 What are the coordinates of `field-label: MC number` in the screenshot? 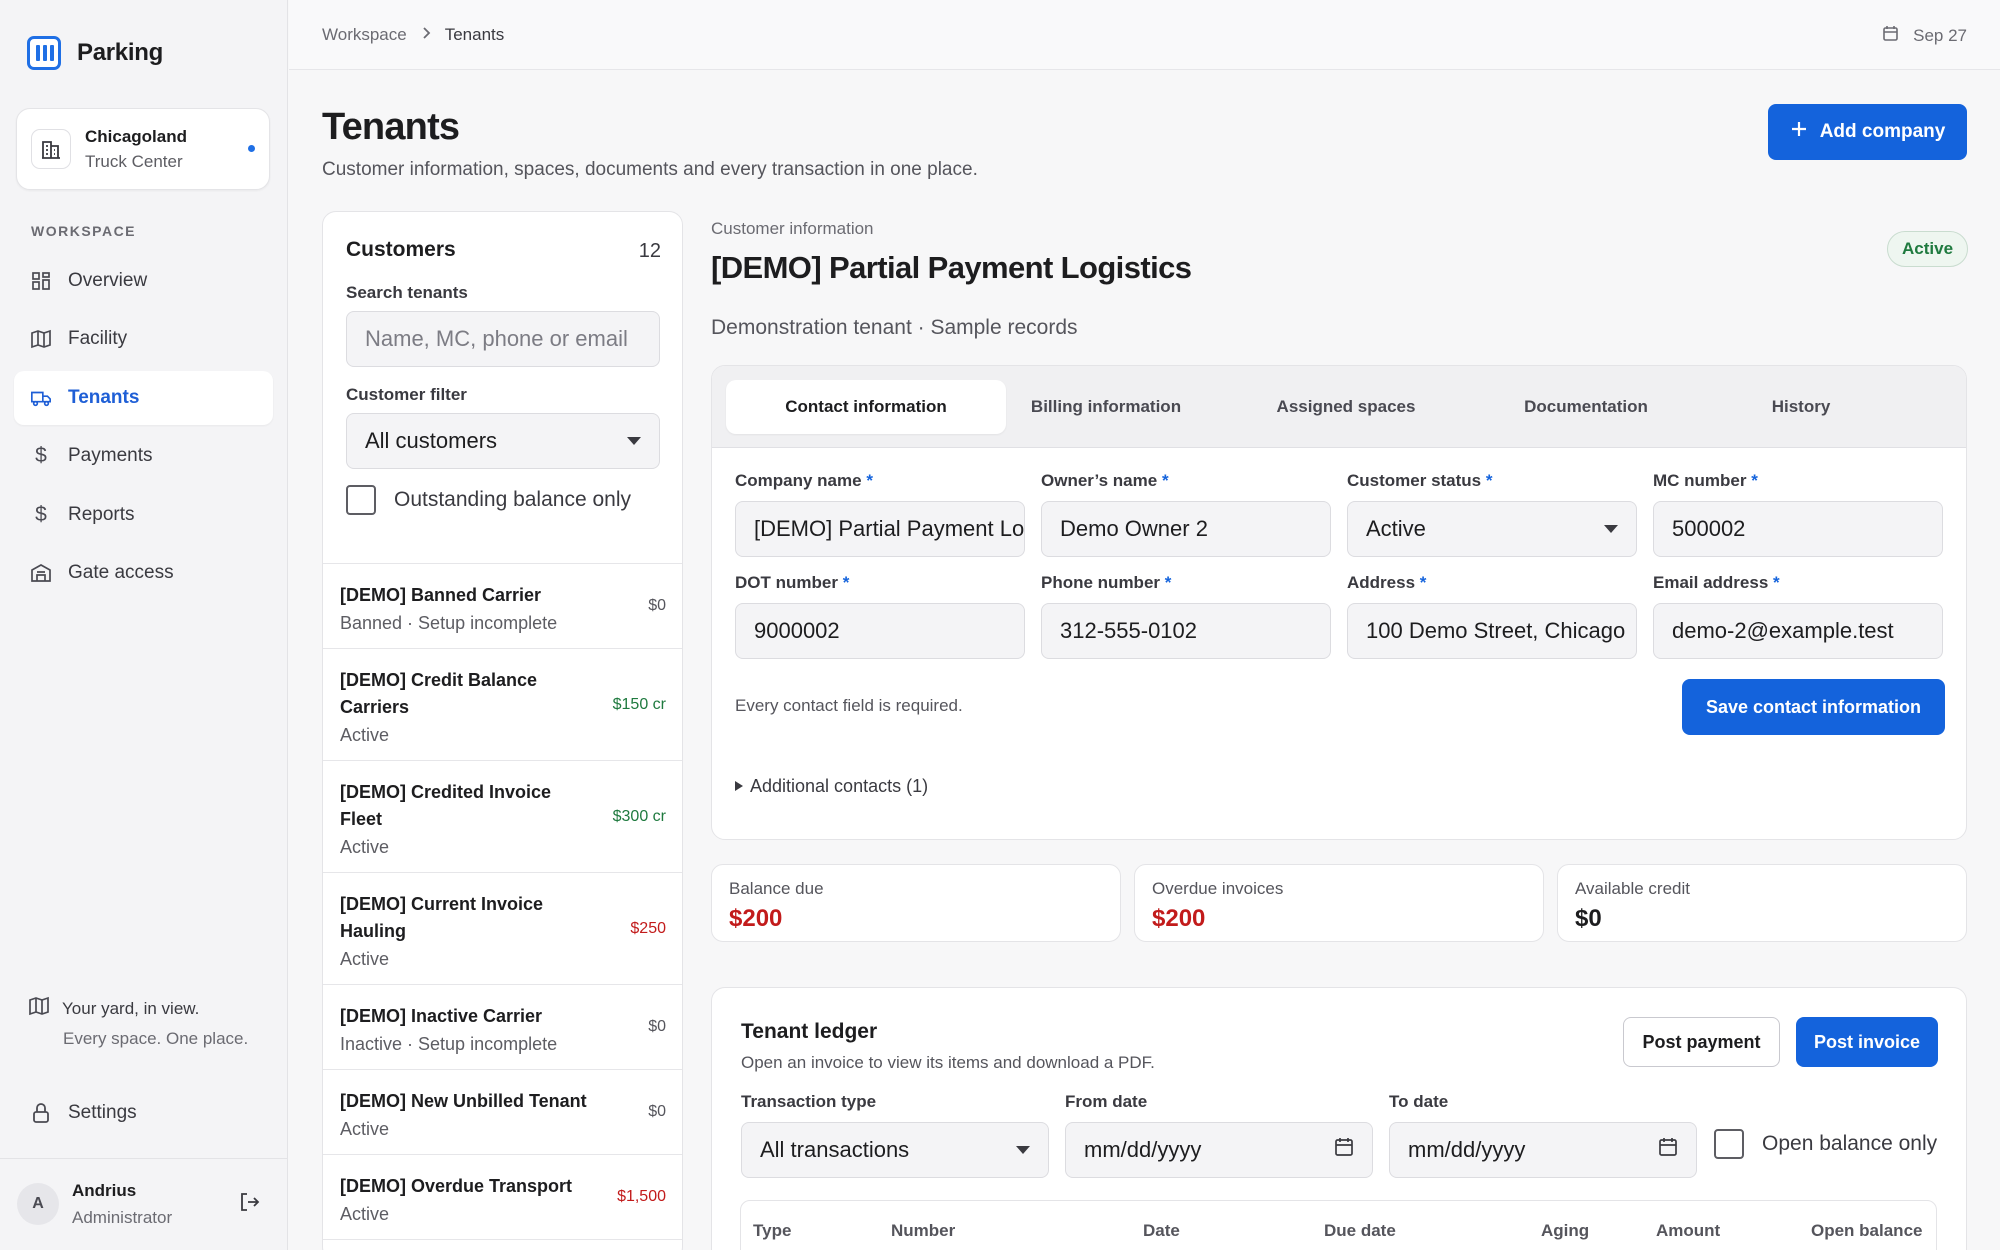 It's located at (1700, 480).